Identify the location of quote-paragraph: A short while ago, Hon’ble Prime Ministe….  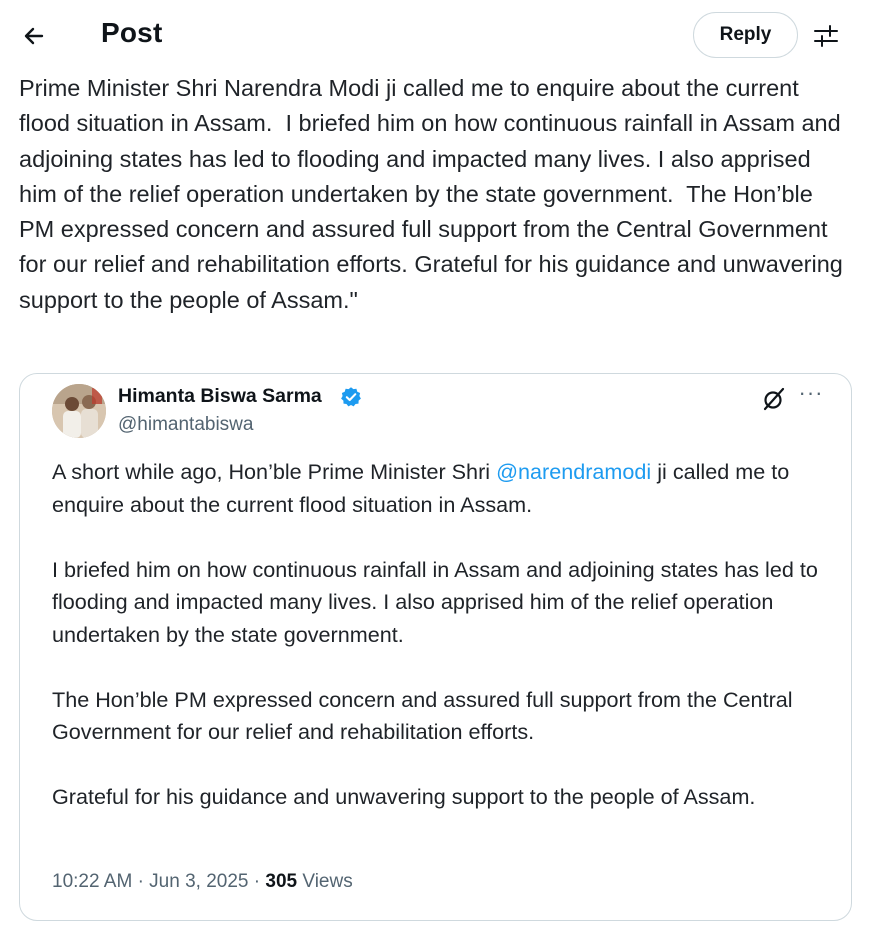
(442, 488).